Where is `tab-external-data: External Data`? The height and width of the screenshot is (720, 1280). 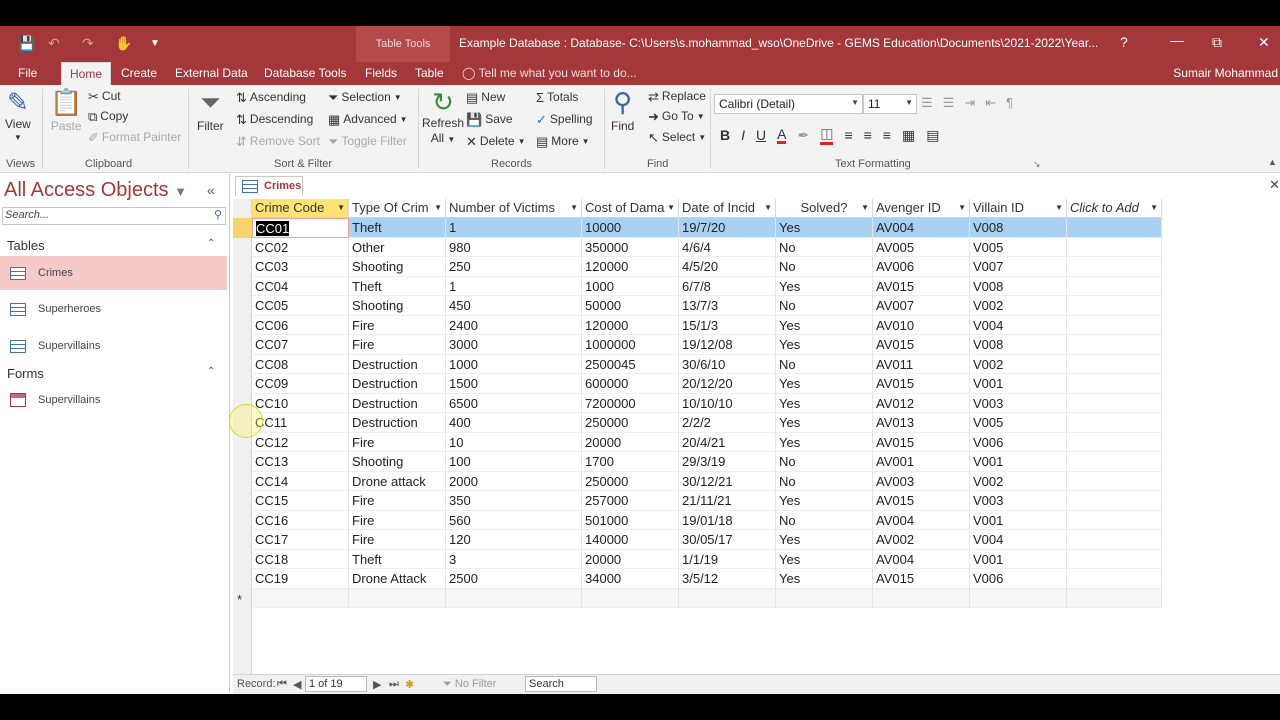
tab-external-data: External Data is located at coordinates (211, 73).